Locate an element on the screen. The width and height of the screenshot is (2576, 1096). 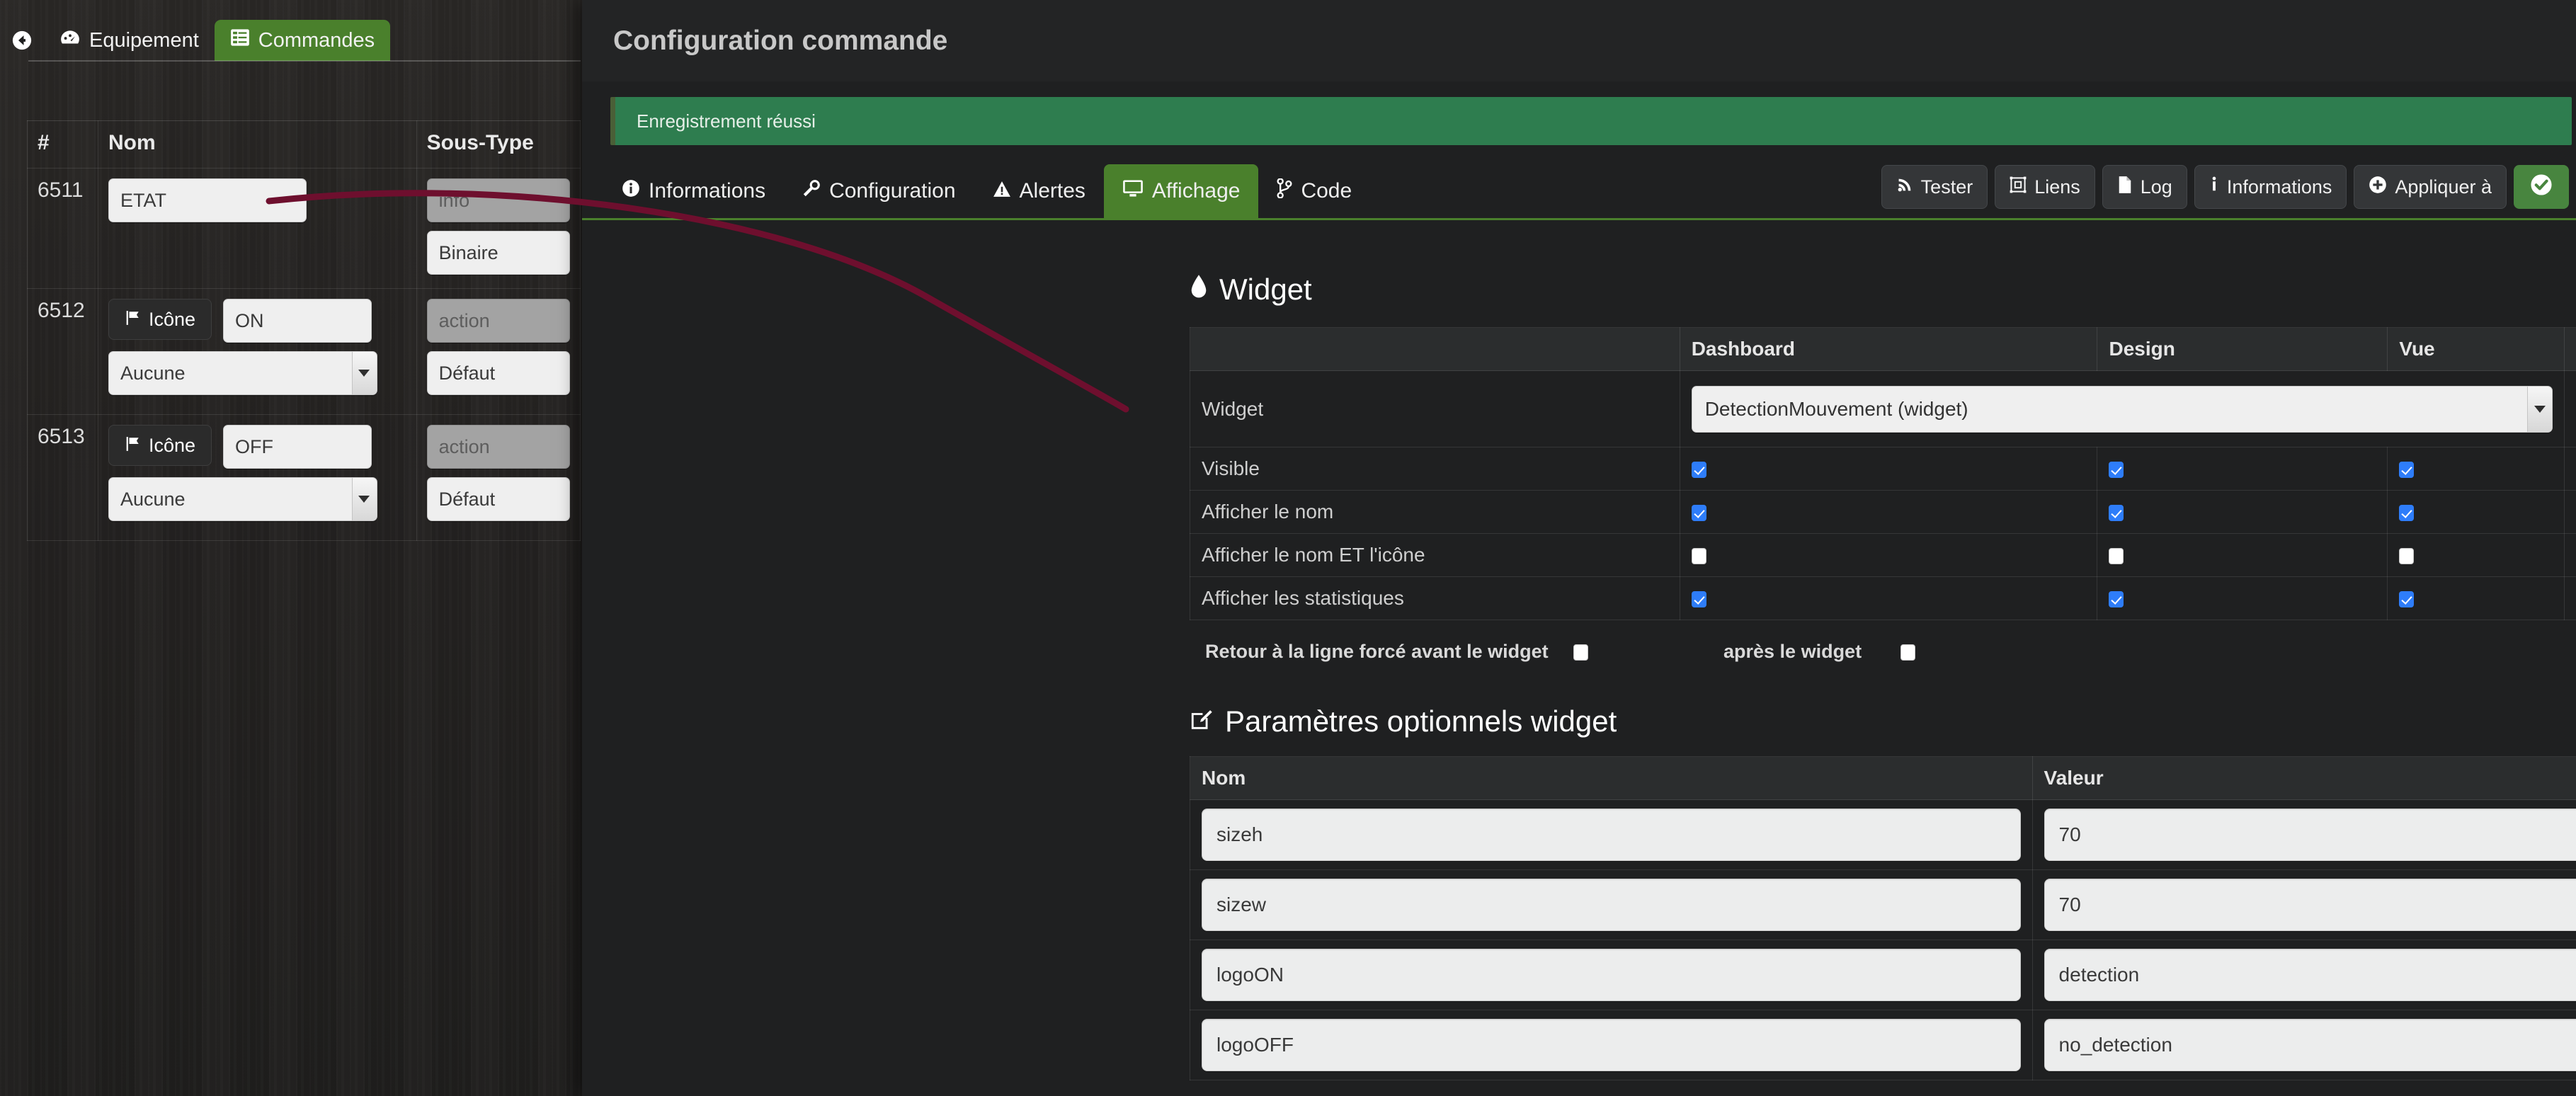
sitemap-icon is located at coordinates (2019, 187).